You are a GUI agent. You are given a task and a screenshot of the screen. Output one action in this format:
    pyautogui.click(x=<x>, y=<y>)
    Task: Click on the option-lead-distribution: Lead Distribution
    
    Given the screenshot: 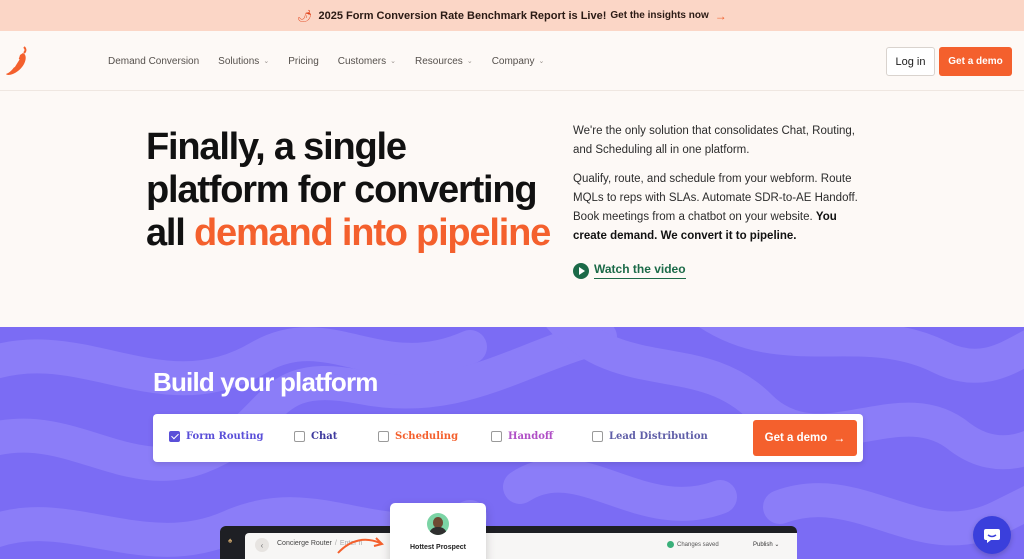 What is the action you would take?
    pyautogui.click(x=650, y=436)
    